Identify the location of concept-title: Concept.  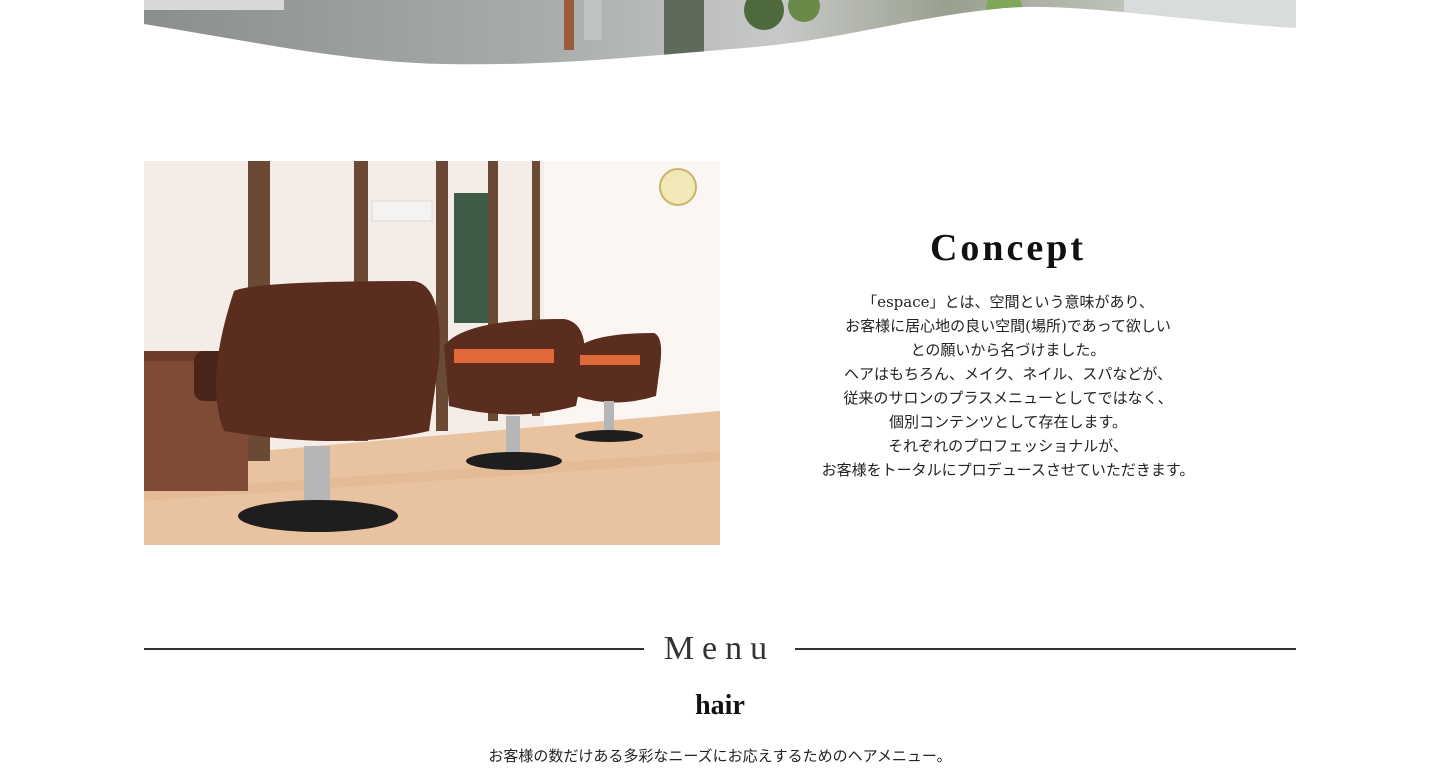
(1008, 248).